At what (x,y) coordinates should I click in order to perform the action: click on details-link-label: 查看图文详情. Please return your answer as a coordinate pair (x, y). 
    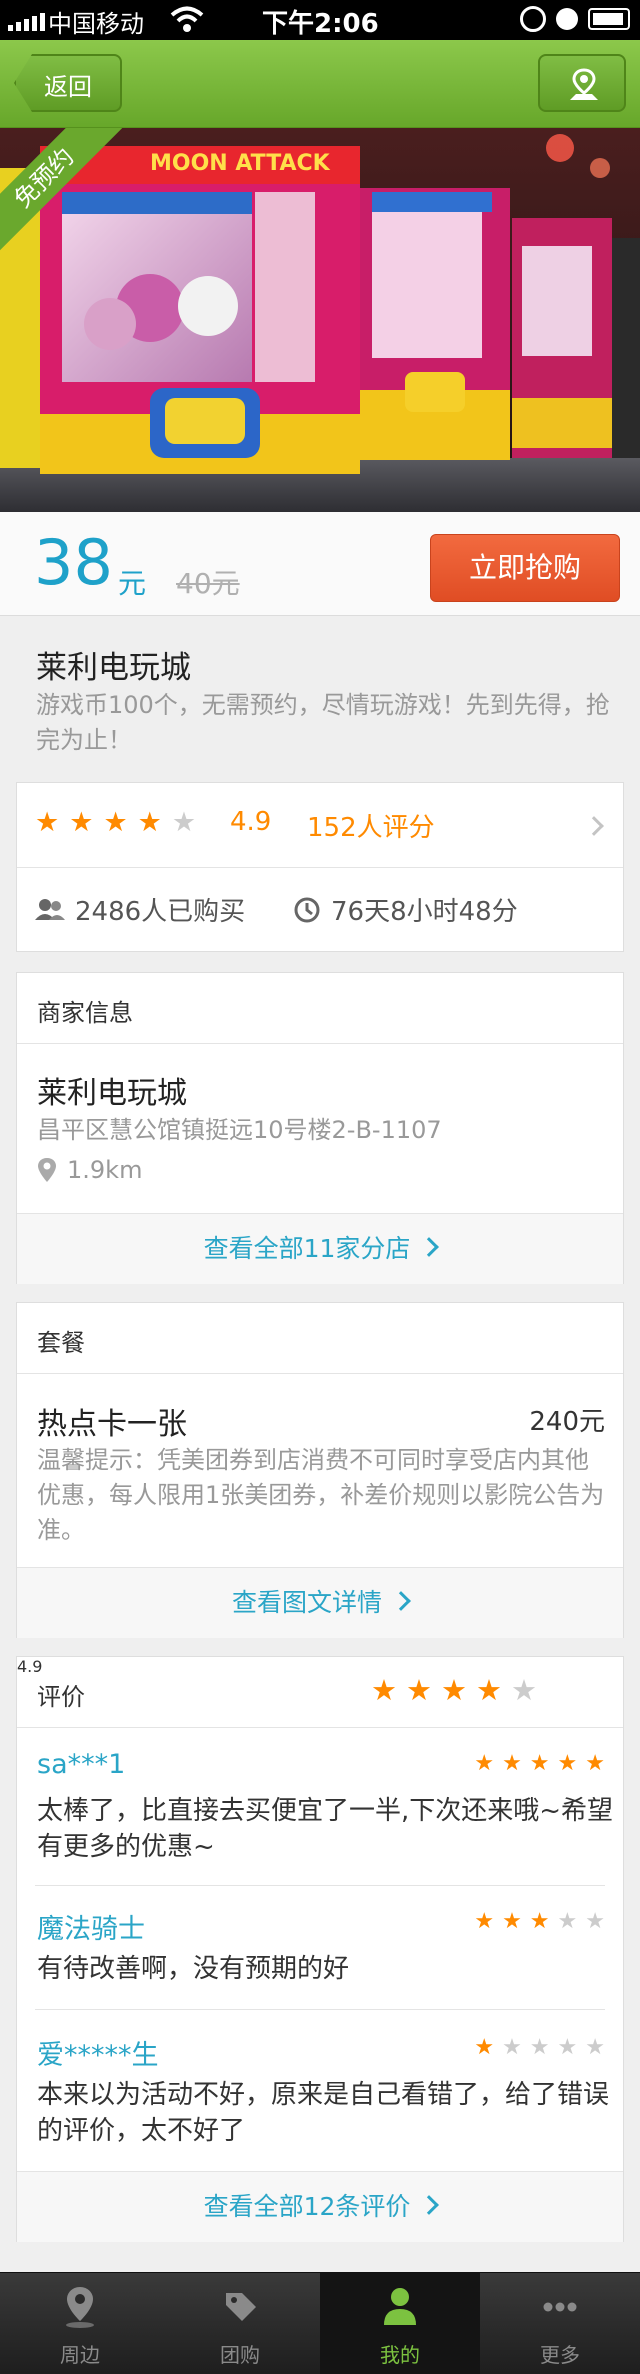
    Looking at the image, I should click on (306, 1602).